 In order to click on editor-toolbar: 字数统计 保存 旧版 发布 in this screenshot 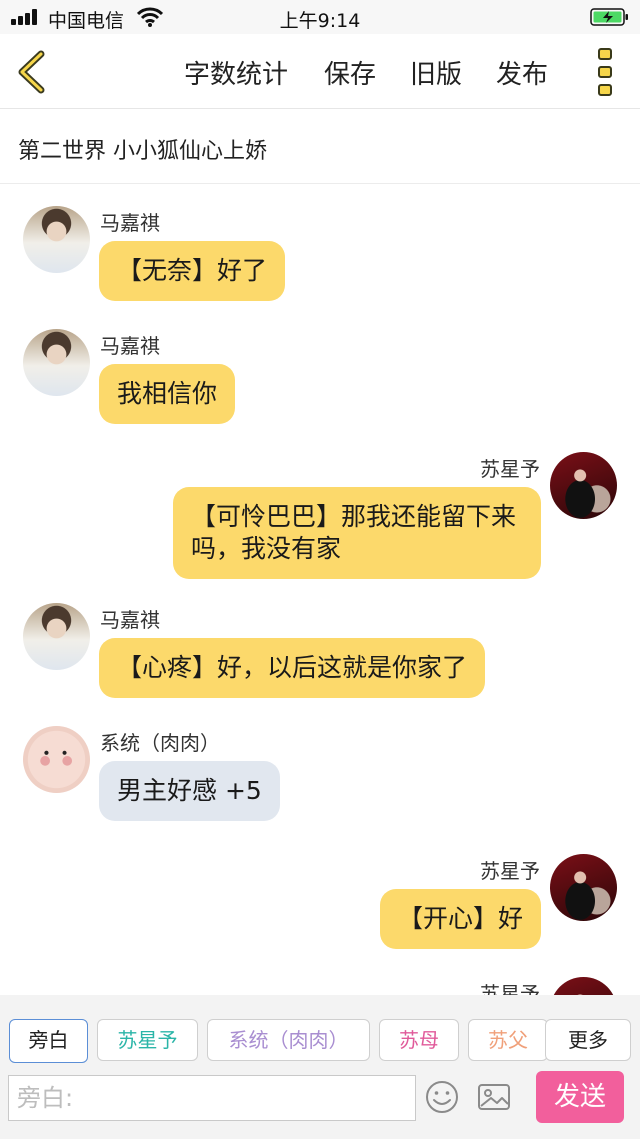, I will do `click(320, 71)`.